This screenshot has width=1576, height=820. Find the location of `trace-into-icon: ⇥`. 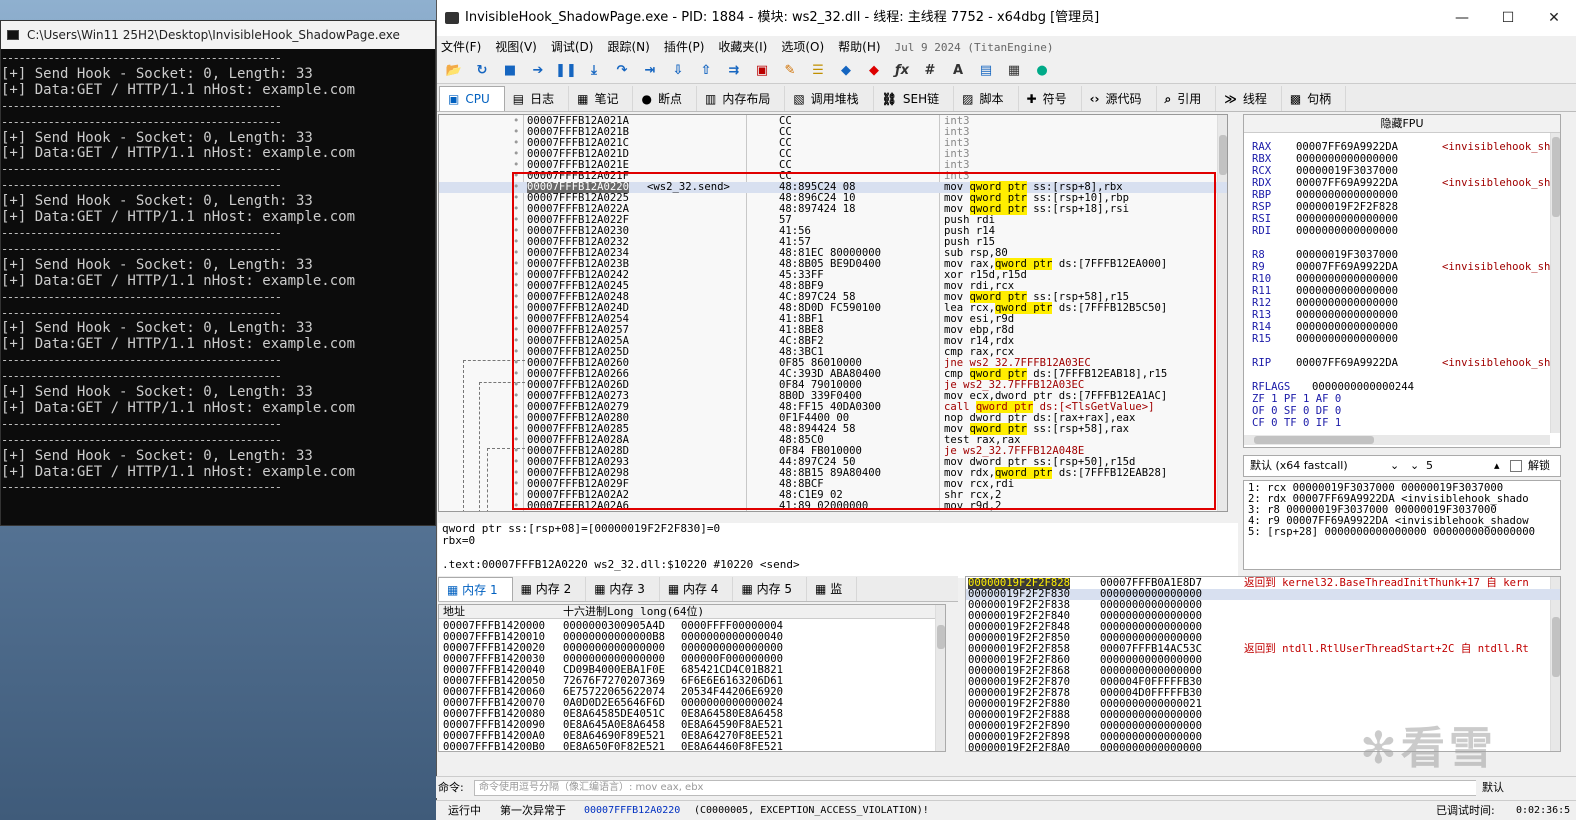

trace-into-icon: ⇥ is located at coordinates (650, 71).